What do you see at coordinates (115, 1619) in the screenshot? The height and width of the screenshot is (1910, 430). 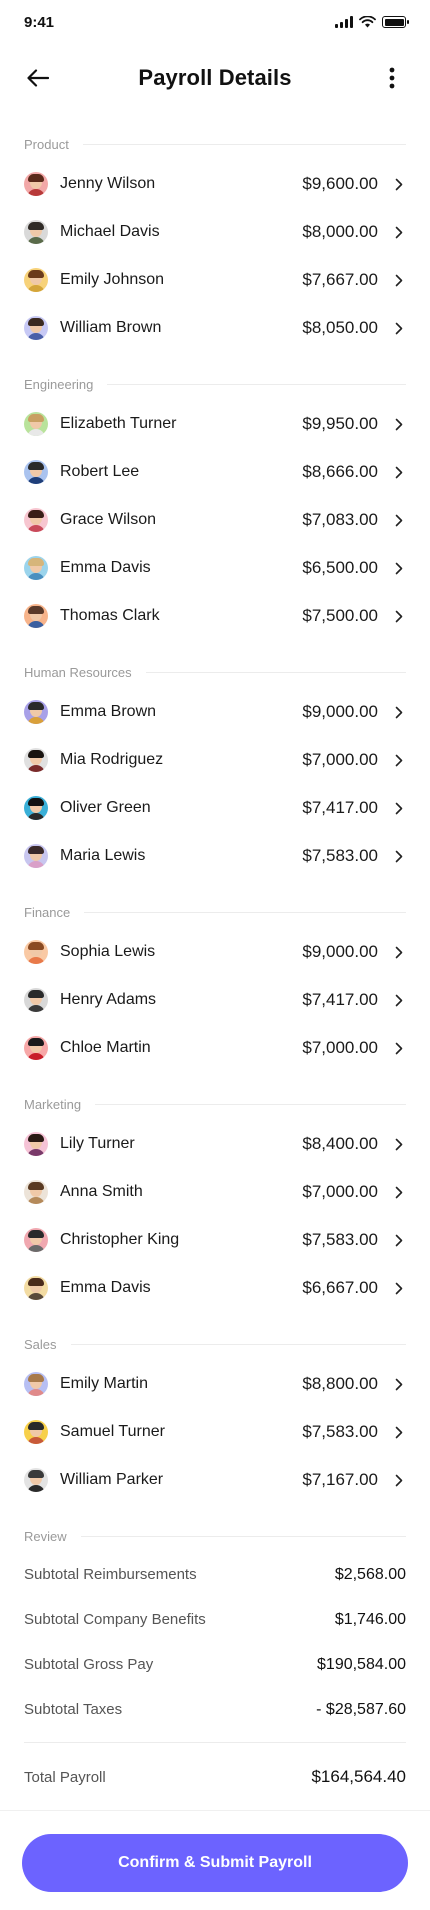 I see `review-label: Subtotal Company Benefits` at bounding box center [115, 1619].